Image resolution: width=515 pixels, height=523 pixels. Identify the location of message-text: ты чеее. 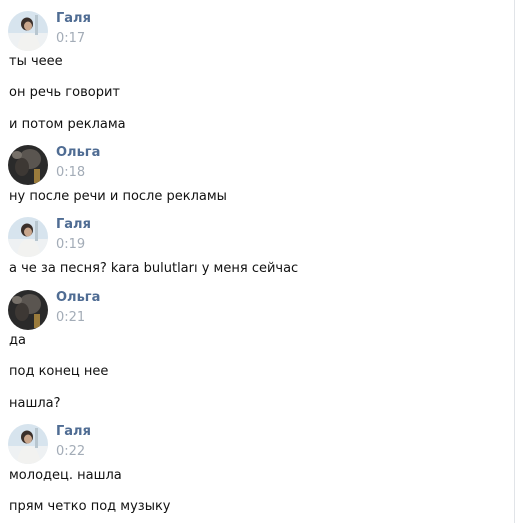
(36, 61).